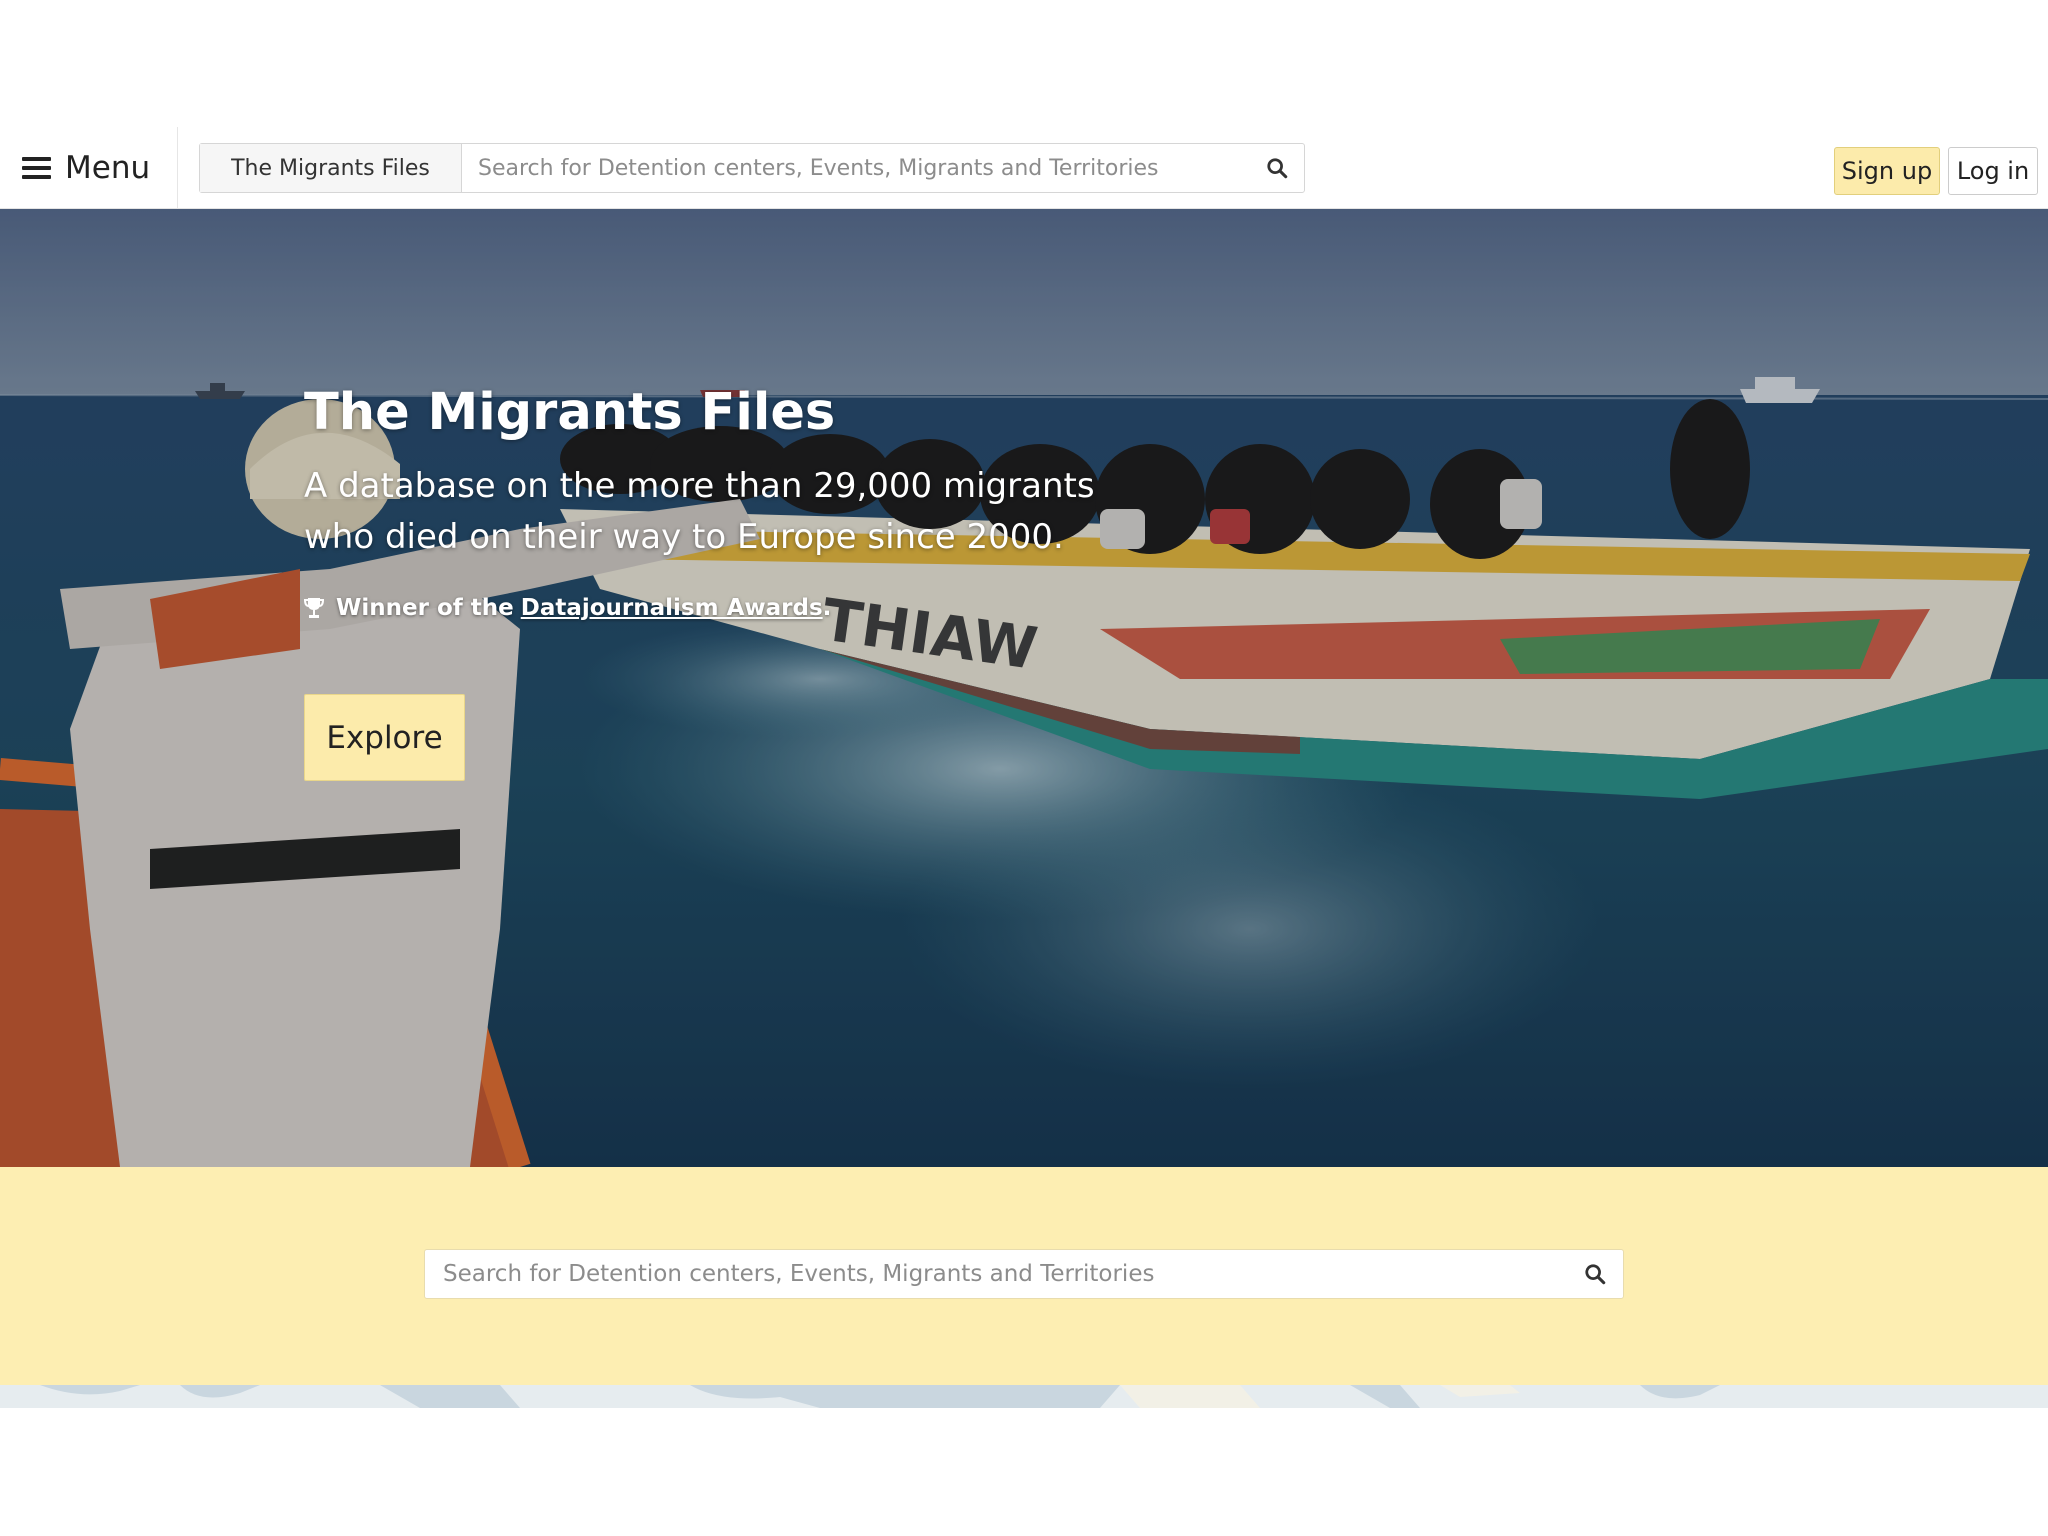 The width and height of the screenshot is (2048, 1536). I want to click on header-search-group: The Migrants Files, so click(752, 168).